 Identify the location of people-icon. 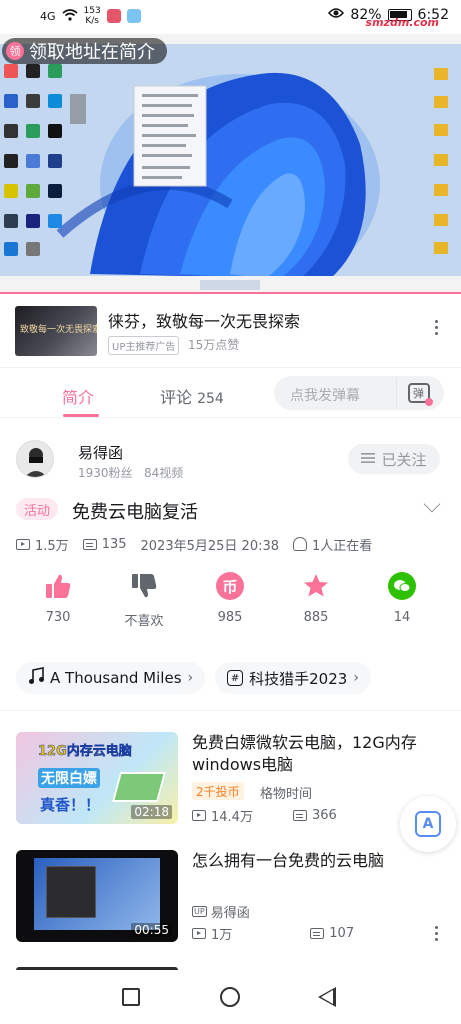
(300, 544).